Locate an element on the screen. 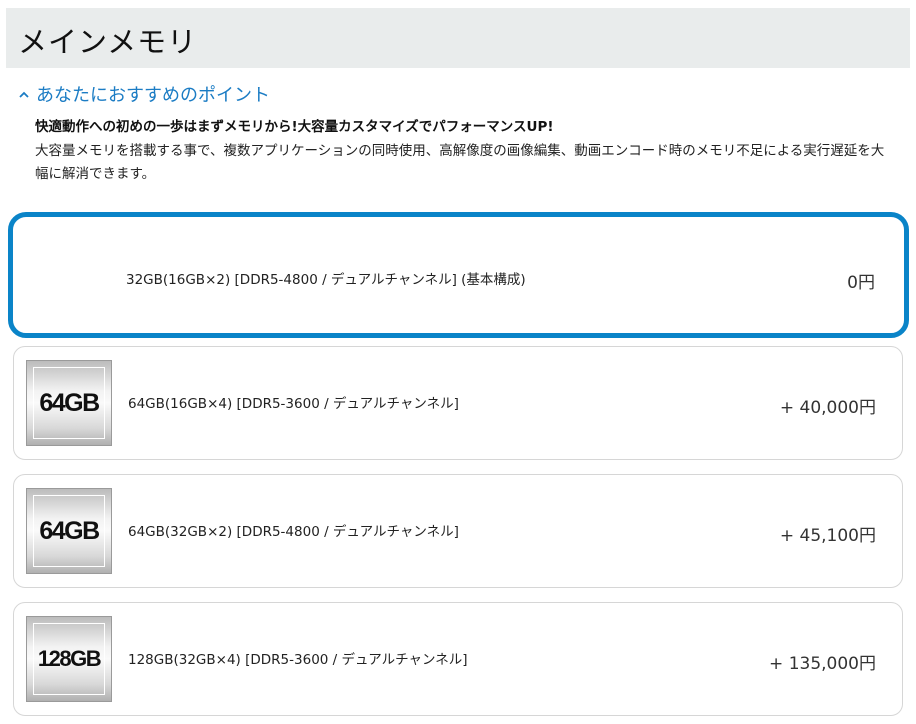 The width and height of the screenshot is (916, 724). recommend-points-toggle: あなたにおすすめのポイント is located at coordinates (144, 94).